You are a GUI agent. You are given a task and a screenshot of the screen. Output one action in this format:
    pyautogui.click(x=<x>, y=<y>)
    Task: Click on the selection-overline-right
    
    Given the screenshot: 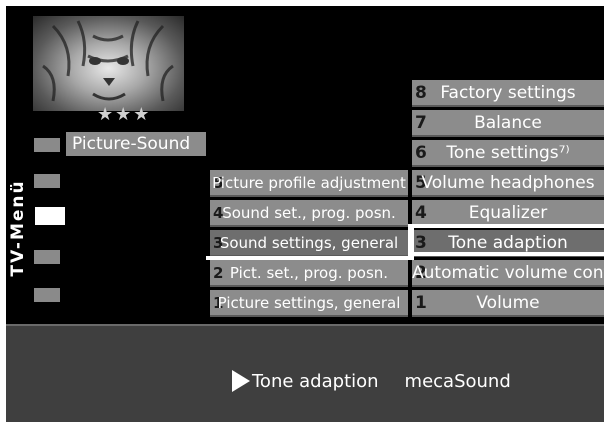 What is the action you would take?
    pyautogui.click(x=506, y=226)
    